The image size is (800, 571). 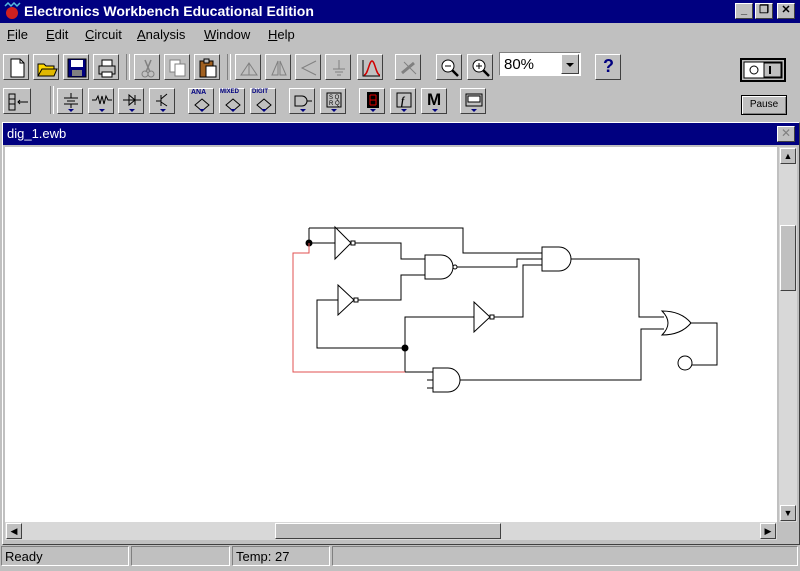 I want to click on zoom-out-icon, so click(x=450, y=68).